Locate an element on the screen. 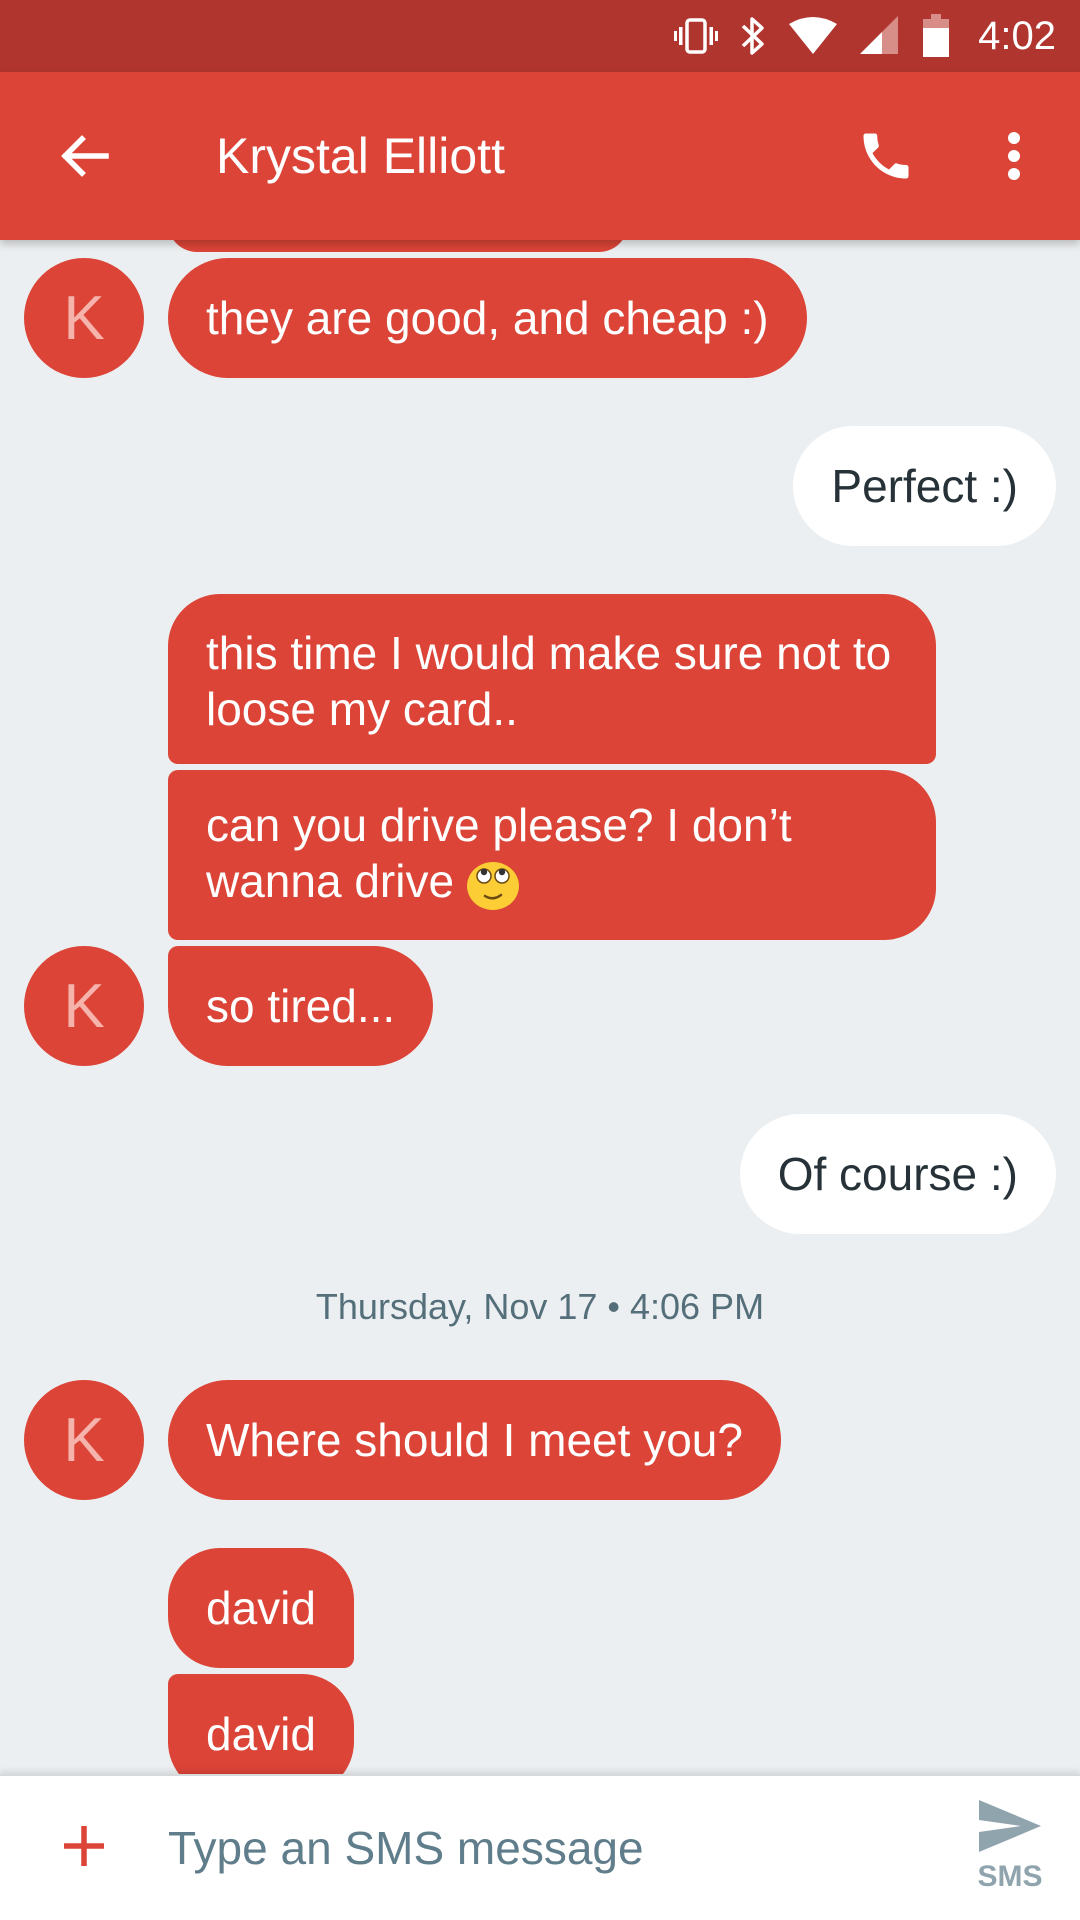 This screenshot has width=1080, height=1920. message-bubble-outgoing: Of course :) is located at coordinates (897, 1174).